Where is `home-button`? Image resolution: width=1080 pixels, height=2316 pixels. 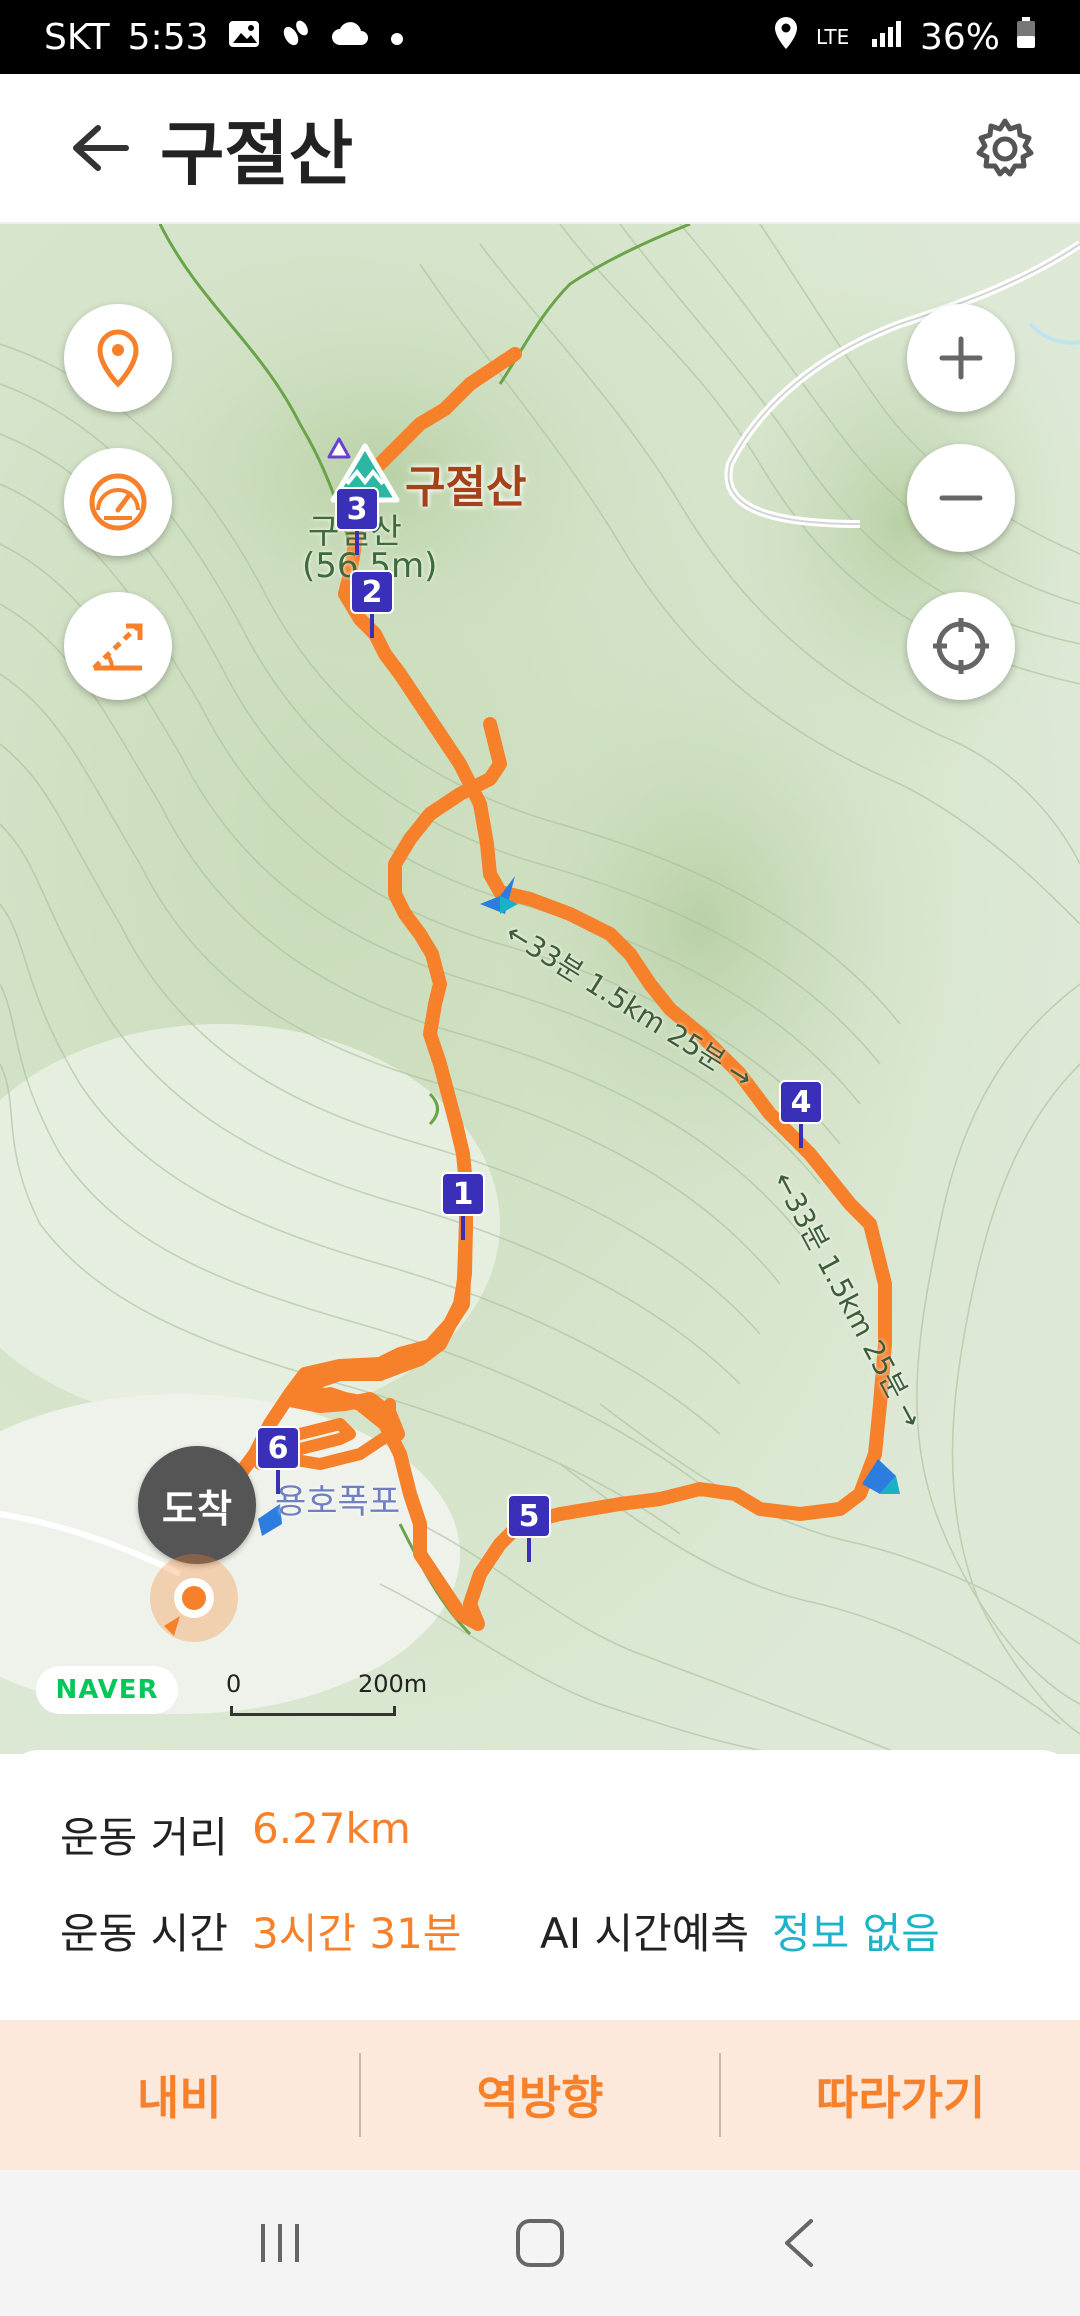
home-button is located at coordinates (540, 2243).